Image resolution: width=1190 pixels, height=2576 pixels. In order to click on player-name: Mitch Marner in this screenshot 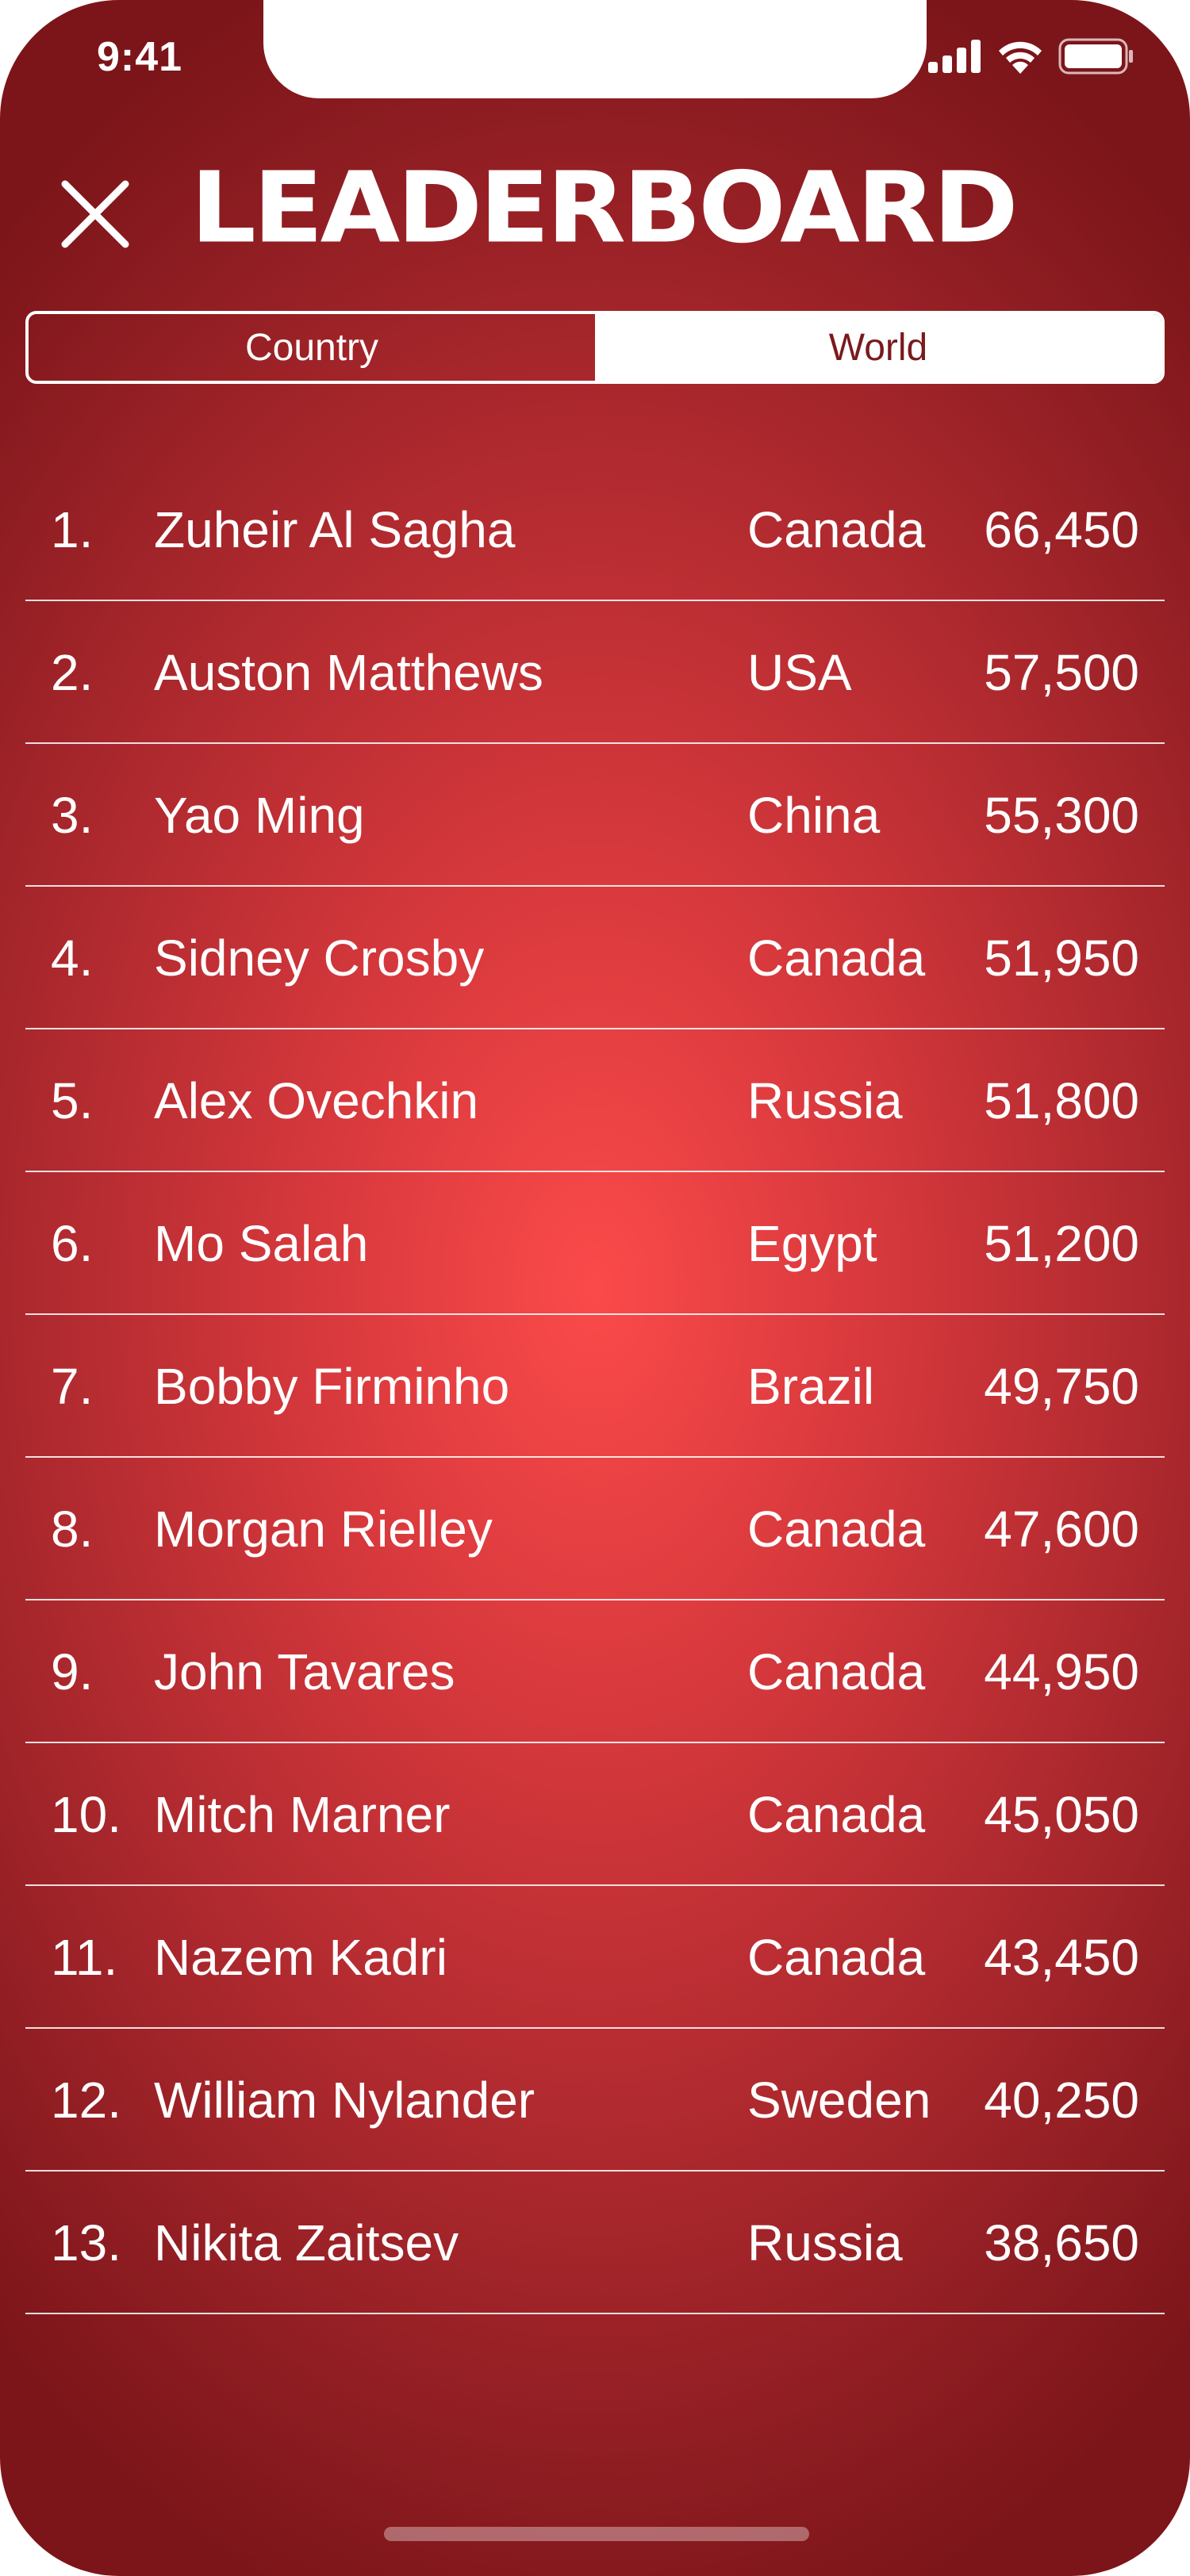, I will do `click(302, 1814)`.